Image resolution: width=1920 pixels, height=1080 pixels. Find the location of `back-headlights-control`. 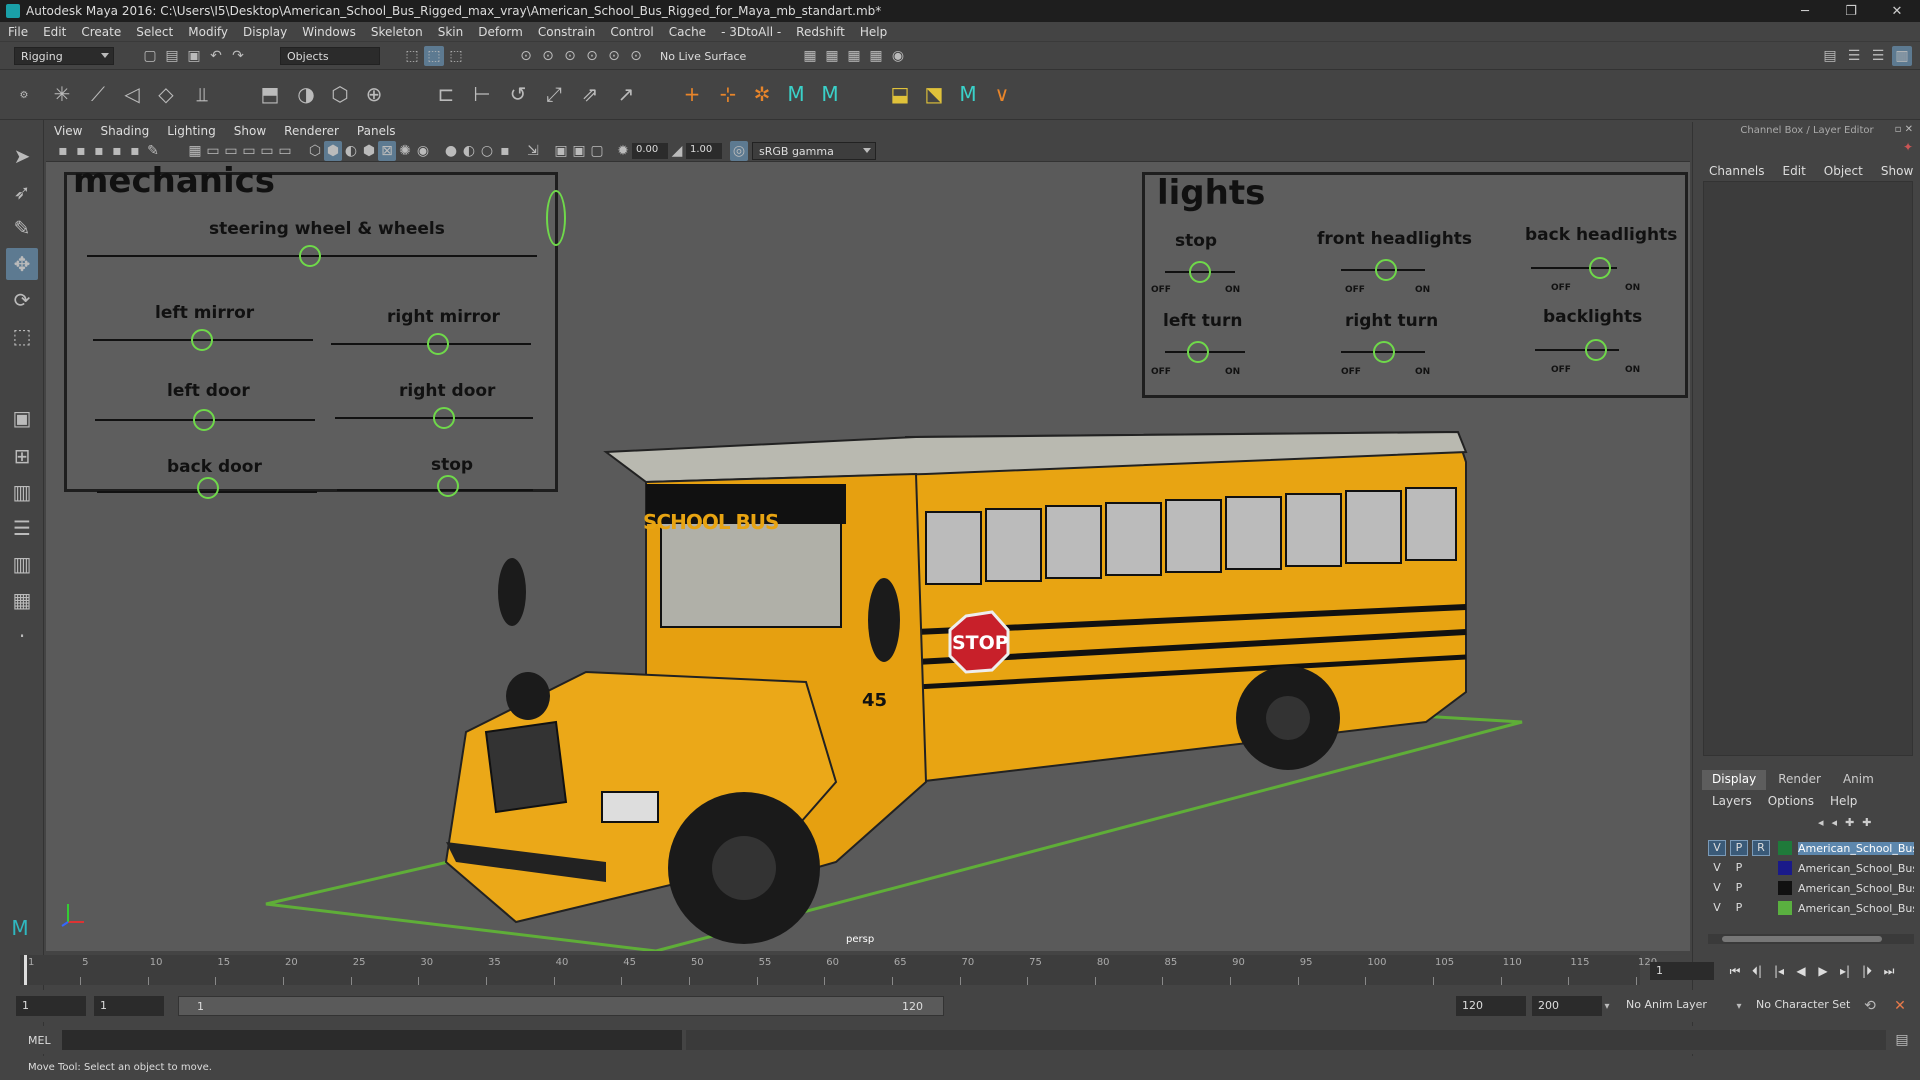

back-headlights-control is located at coordinates (1600, 268).